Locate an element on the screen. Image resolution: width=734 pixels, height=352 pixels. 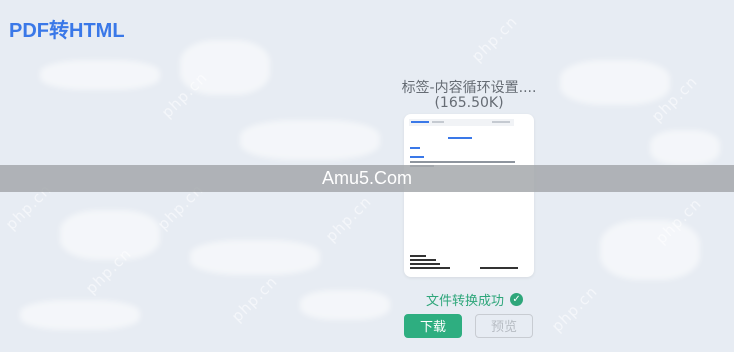
preview-button: 预览 is located at coordinates (504, 326).